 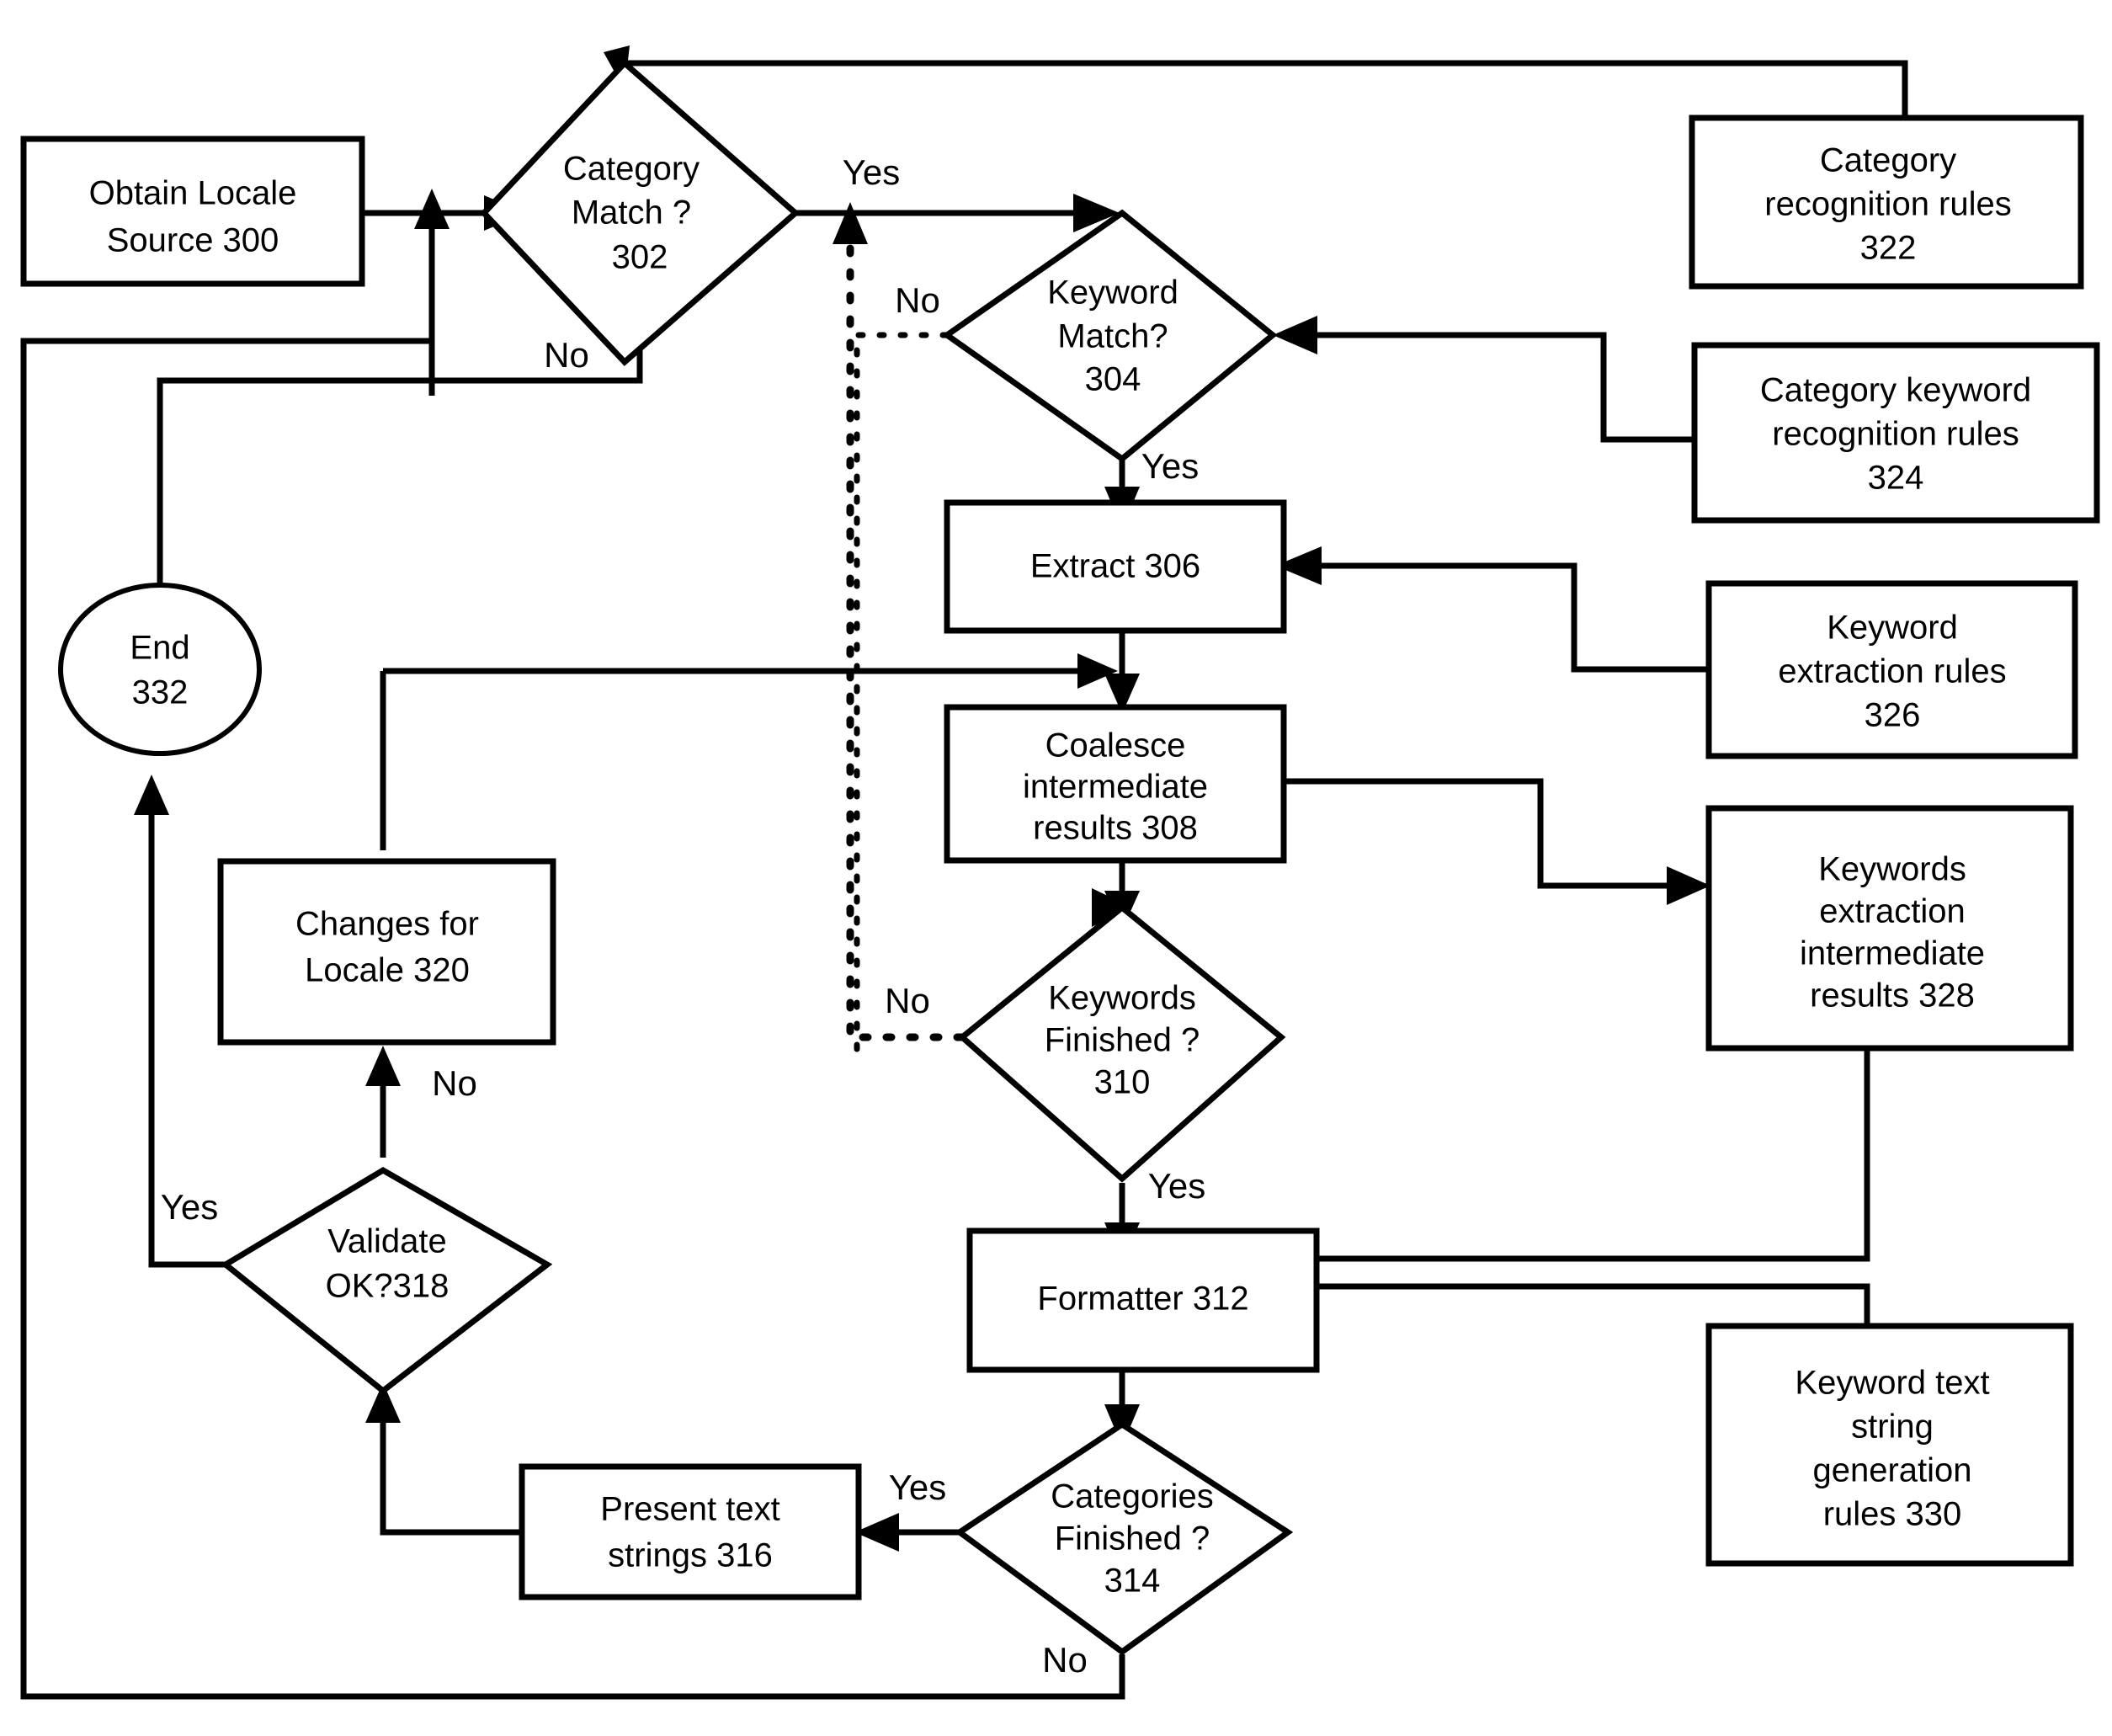 What do you see at coordinates (1892, 1427) in the screenshot?
I see `node-330-label-line2: string` at bounding box center [1892, 1427].